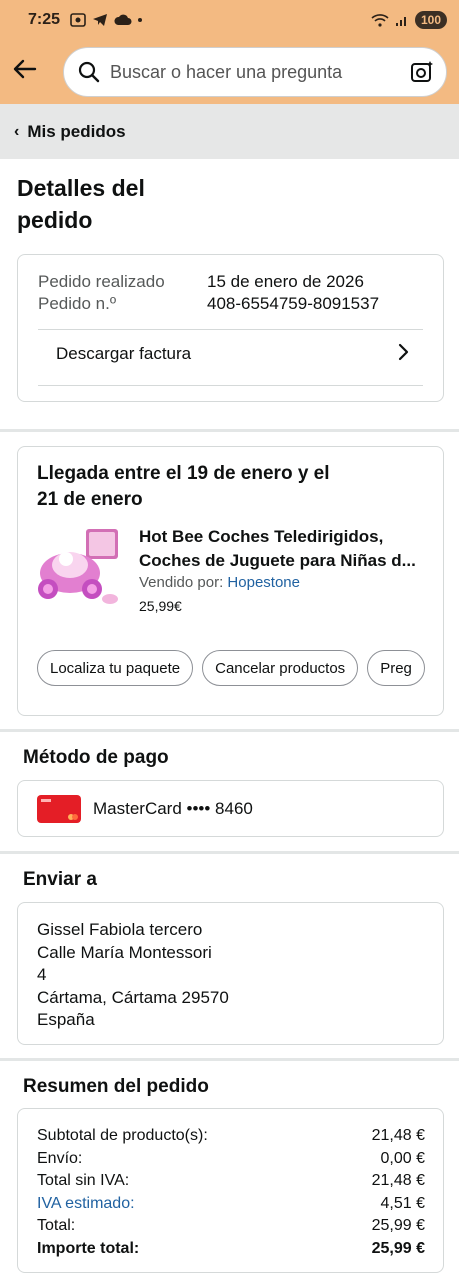  I want to click on summary-row-total-before-tax: Total sin IVA: 21,48 €, so click(231, 1181).